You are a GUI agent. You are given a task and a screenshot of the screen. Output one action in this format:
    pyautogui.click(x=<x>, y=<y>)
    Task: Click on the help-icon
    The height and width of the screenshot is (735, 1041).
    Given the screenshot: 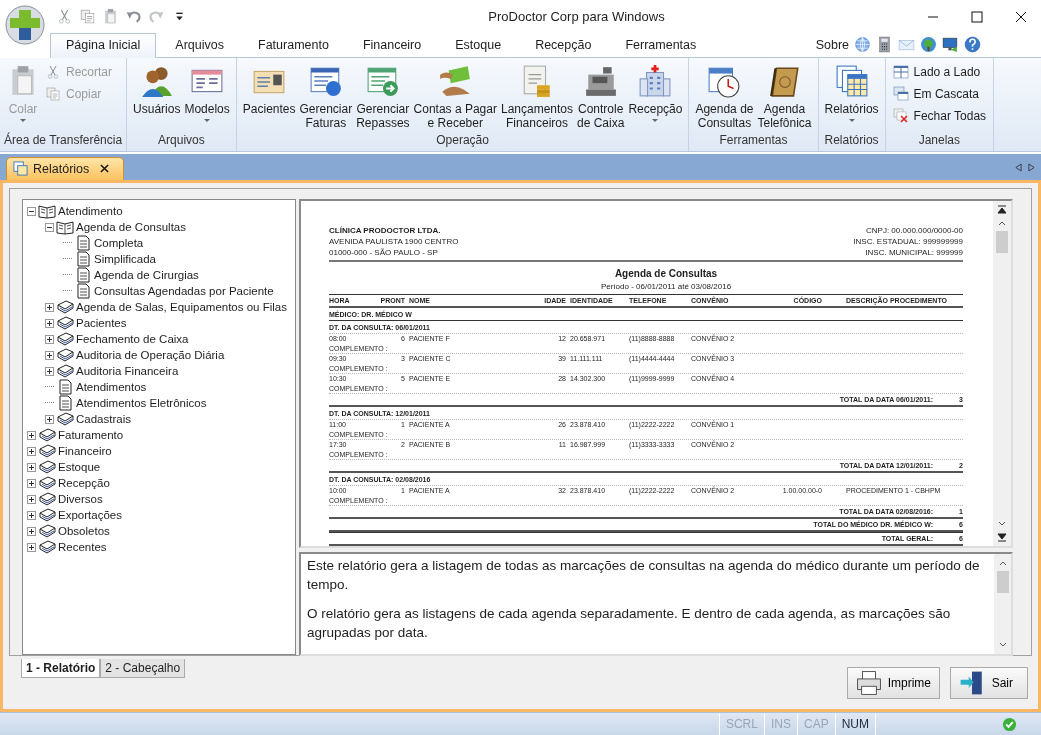 What is the action you would take?
    pyautogui.click(x=972, y=44)
    